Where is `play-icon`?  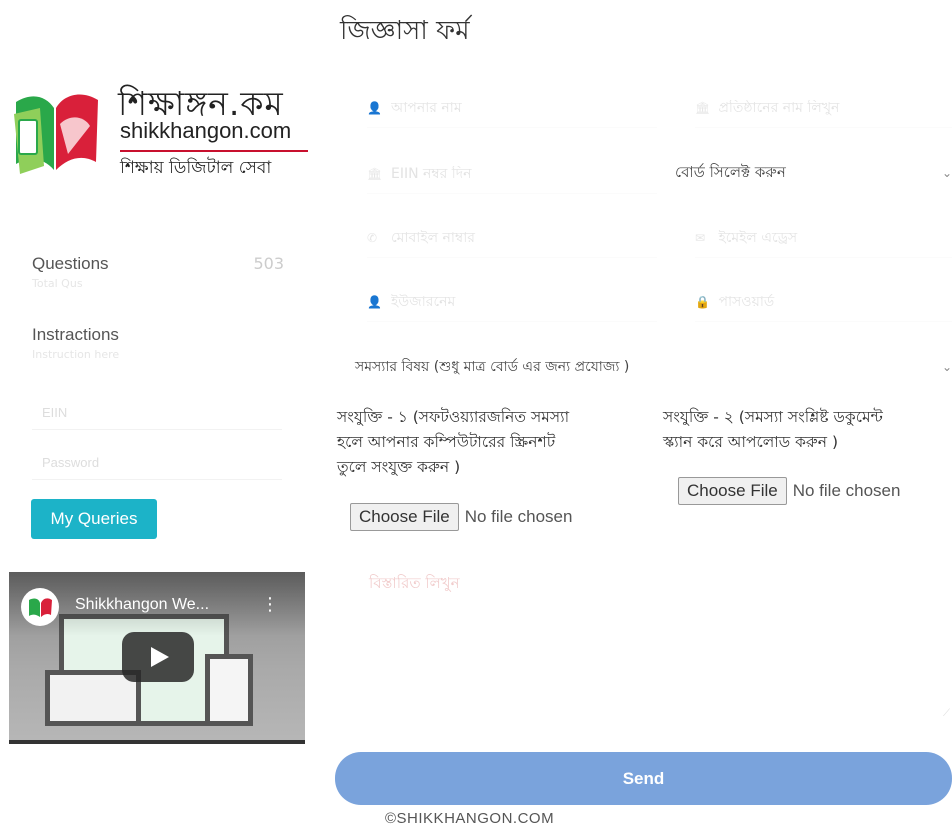
play-icon is located at coordinates (158, 657).